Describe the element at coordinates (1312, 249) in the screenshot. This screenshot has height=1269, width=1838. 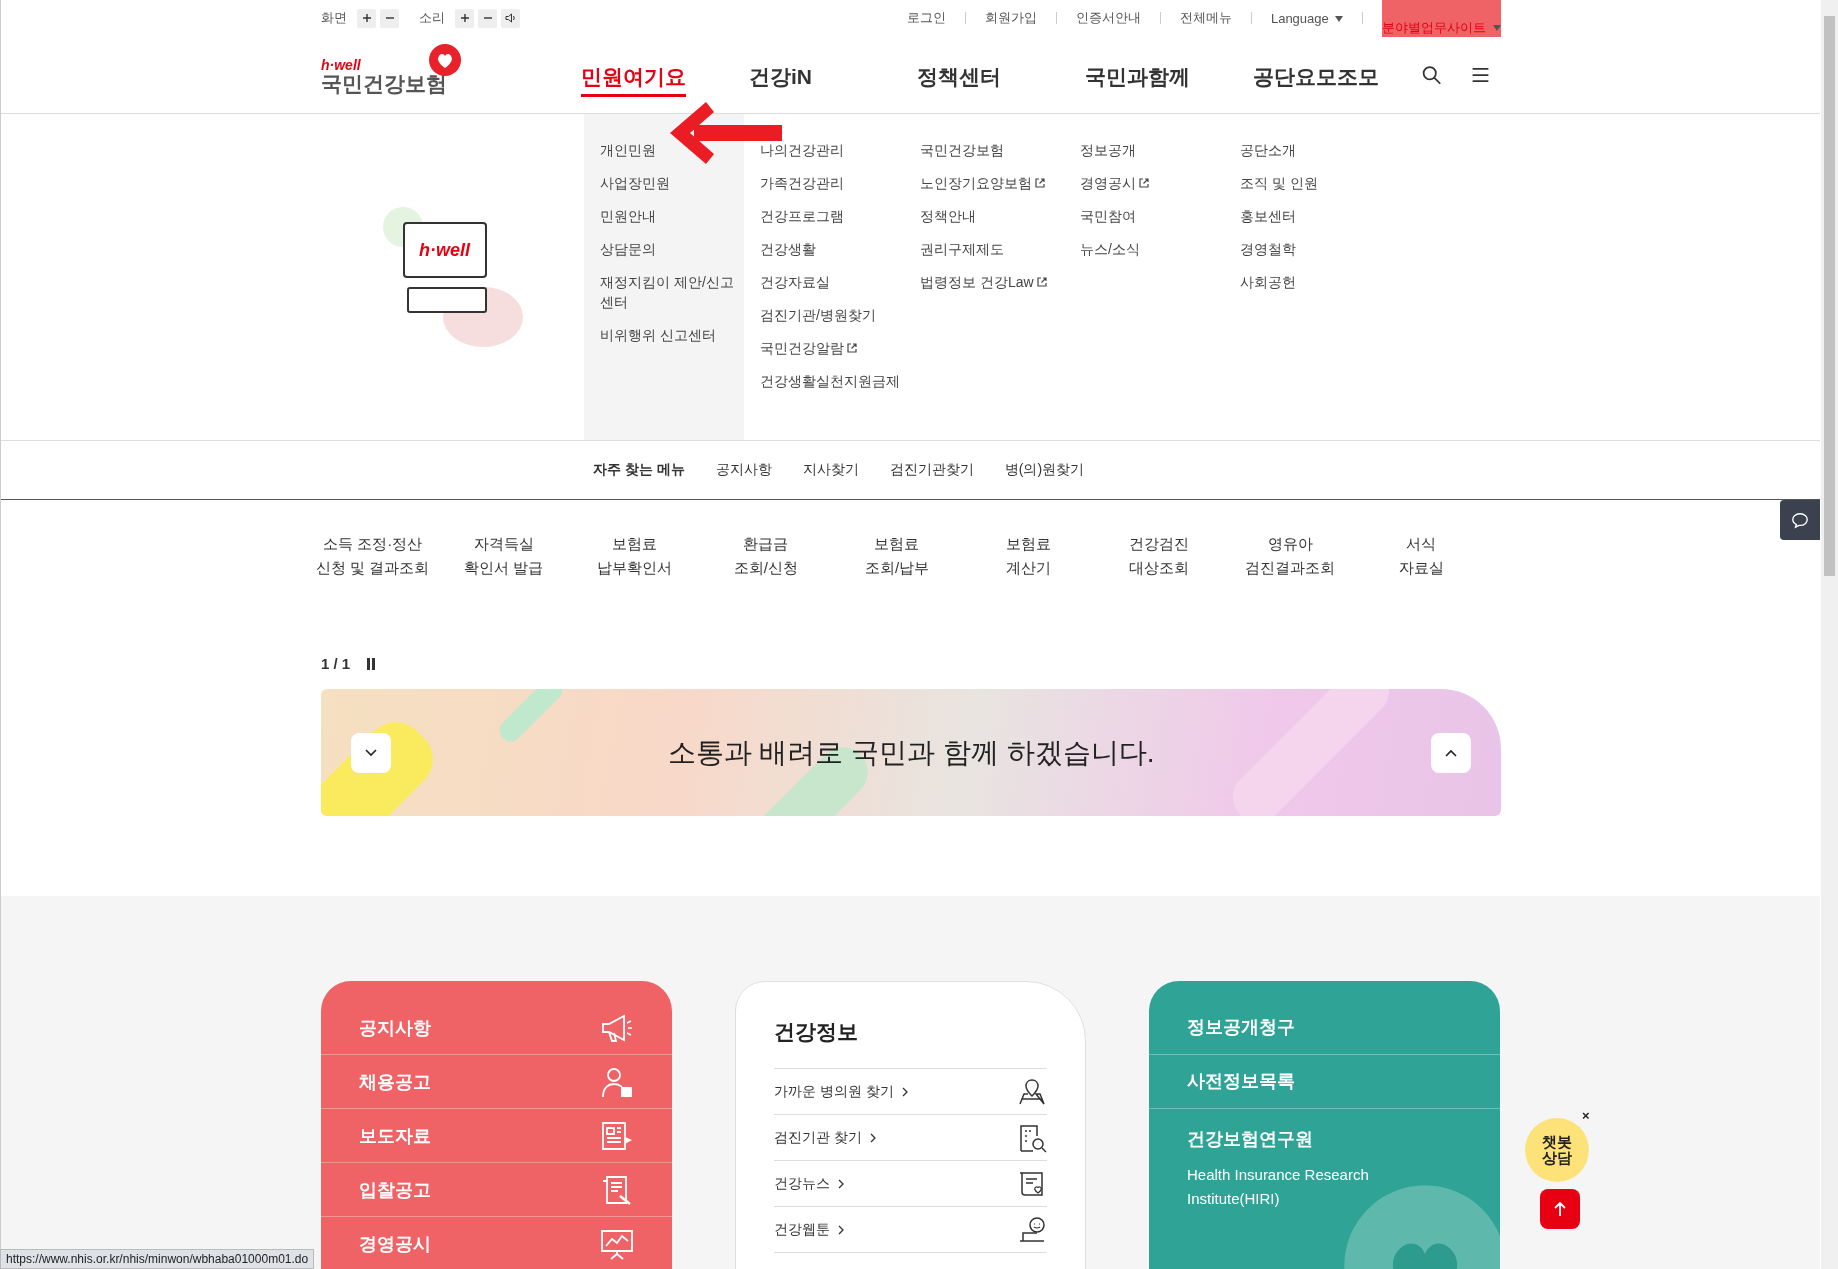
I see `submenu-link: 경영철학` at that location.